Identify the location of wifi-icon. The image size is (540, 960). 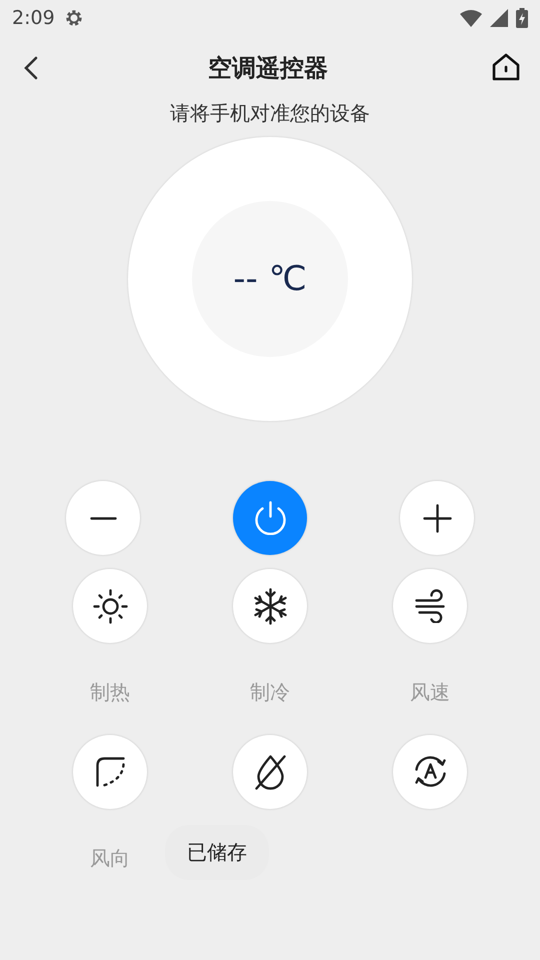
(471, 18).